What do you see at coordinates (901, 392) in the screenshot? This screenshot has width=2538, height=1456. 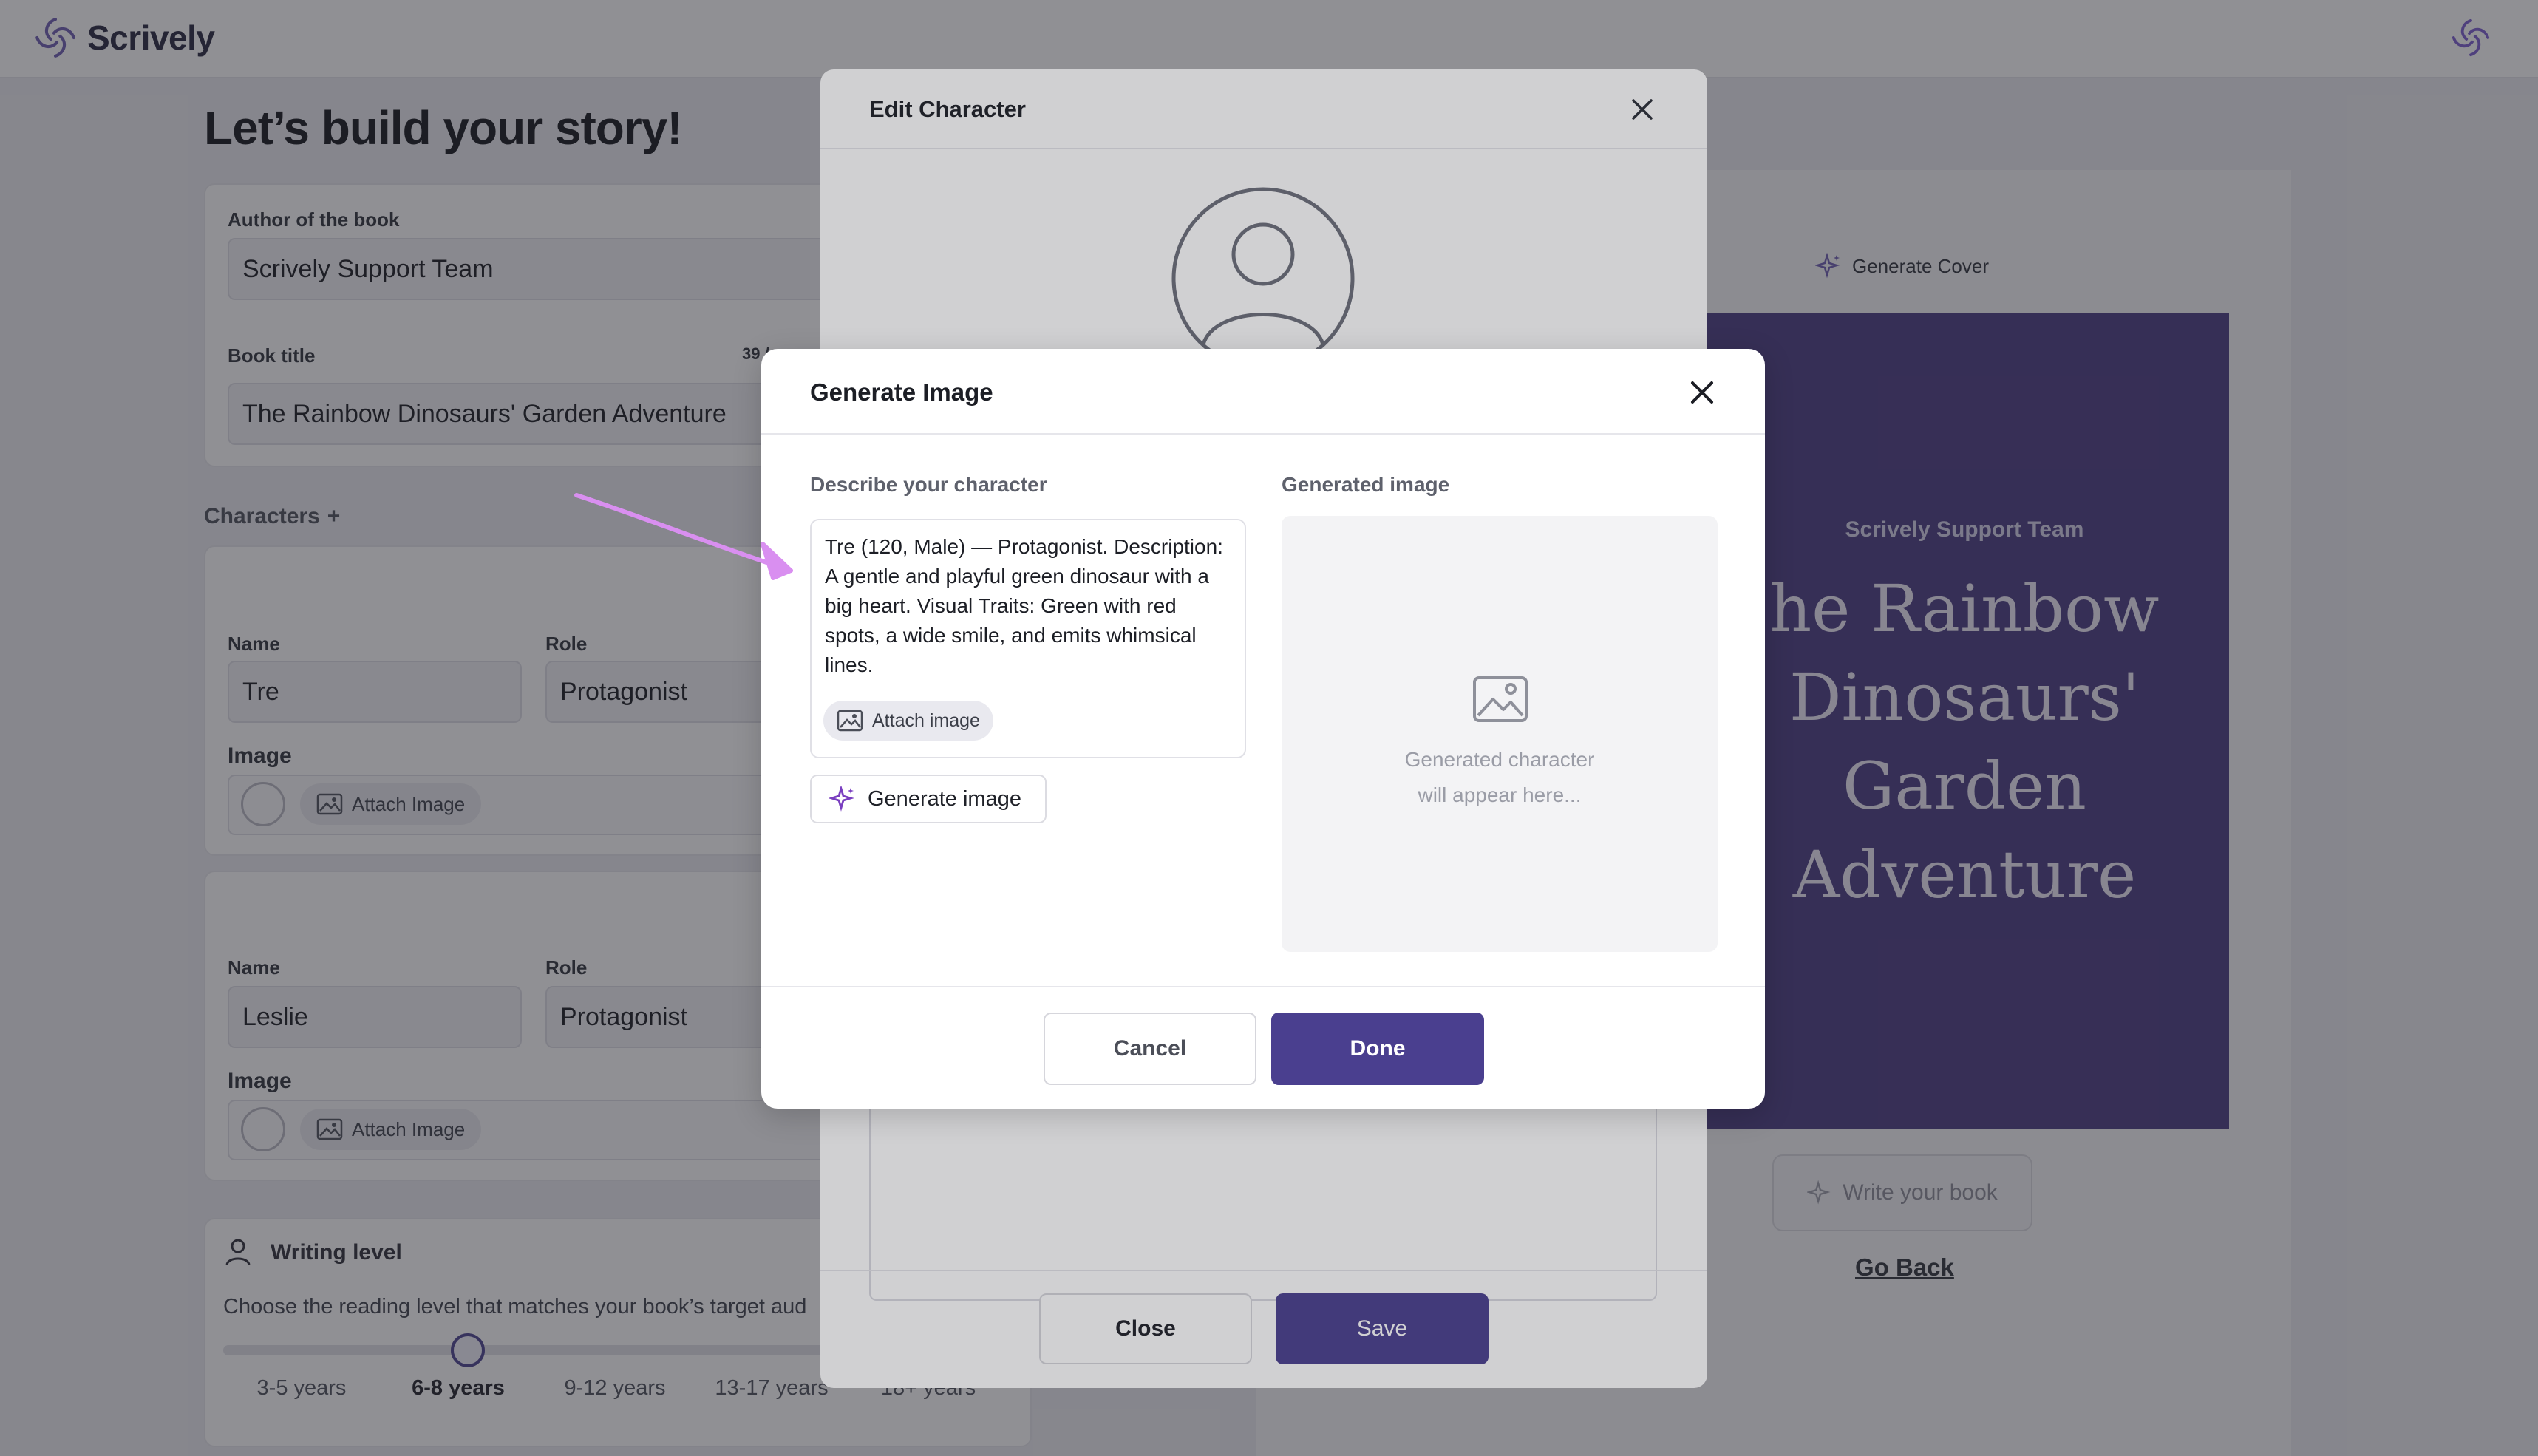 I see `generate-image-title: Generate Image` at bounding box center [901, 392].